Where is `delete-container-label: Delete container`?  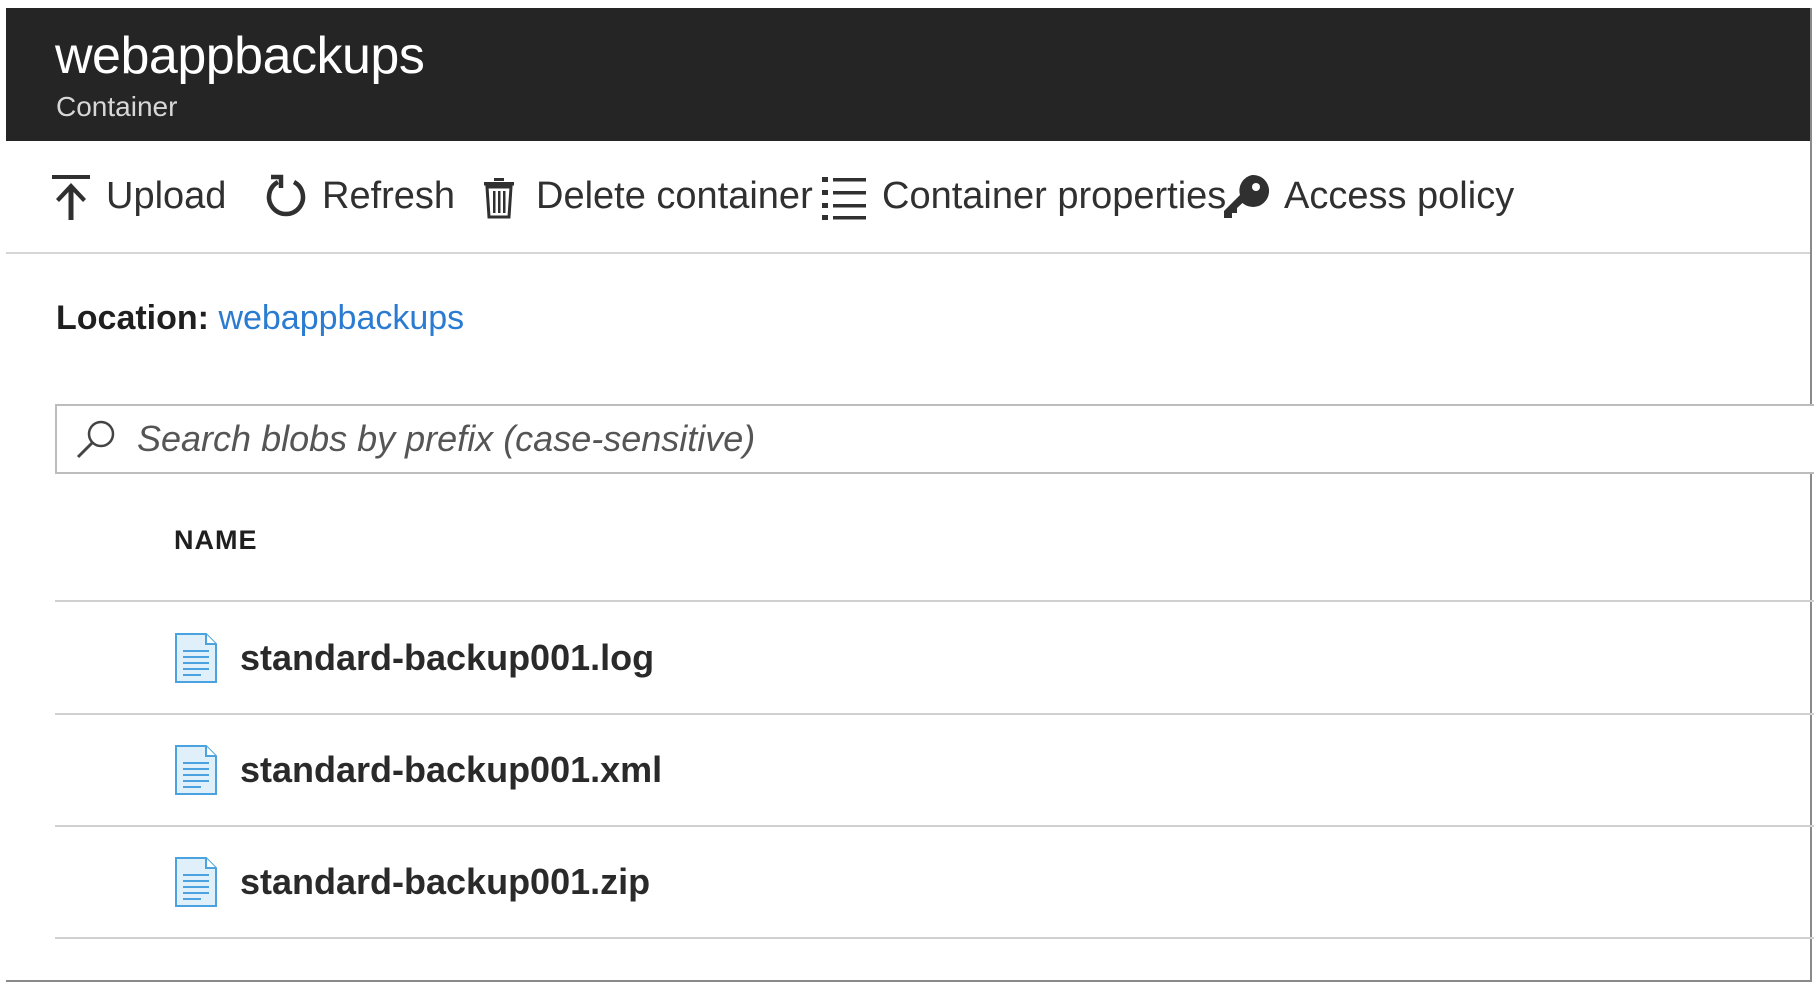
delete-container-label: Delete container is located at coordinates (674, 196).